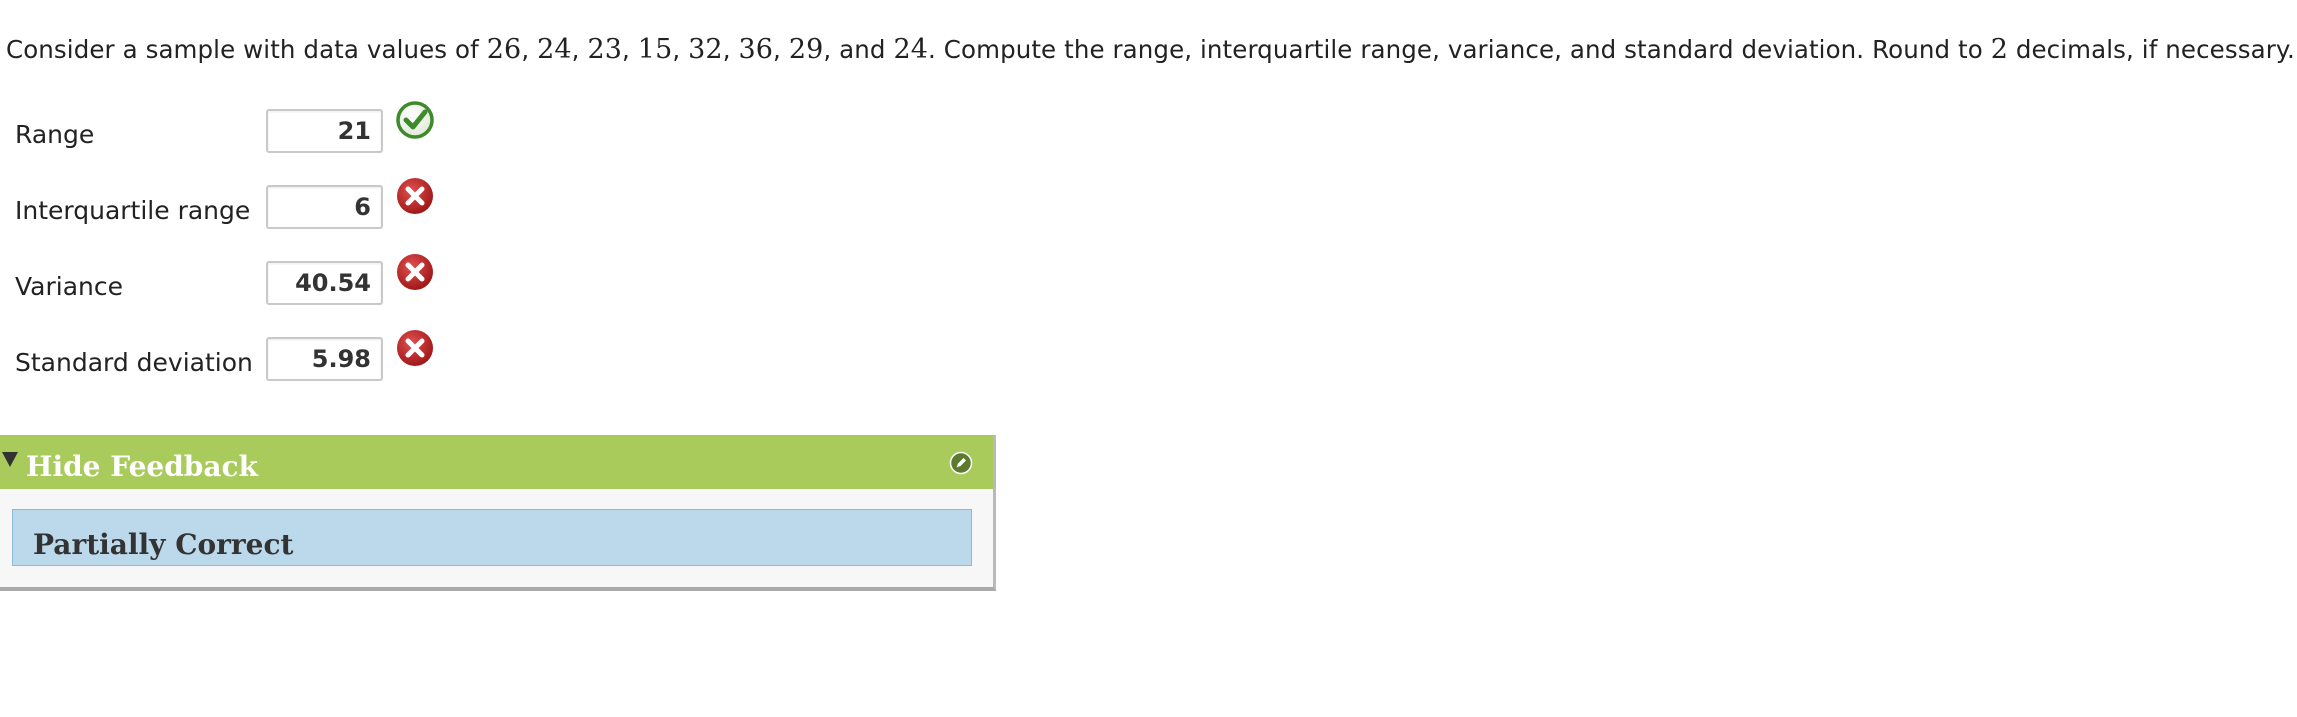 The image size is (2297, 717). Describe the element at coordinates (862, 49) in the screenshot. I see `question-conjunction: and` at that location.